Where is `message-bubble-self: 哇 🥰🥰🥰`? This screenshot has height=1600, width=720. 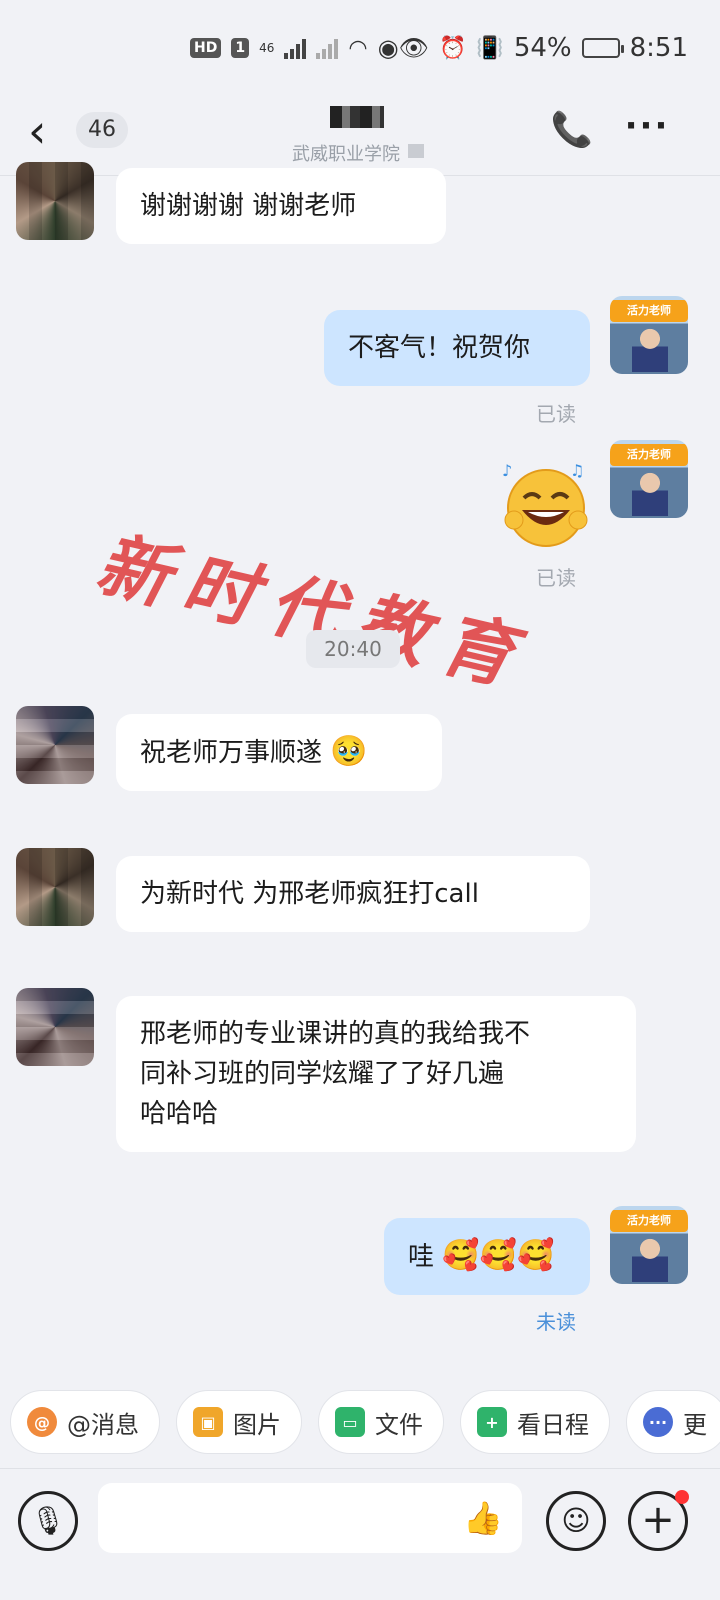 message-bubble-self: 哇 🥰🥰🥰 is located at coordinates (487, 1256).